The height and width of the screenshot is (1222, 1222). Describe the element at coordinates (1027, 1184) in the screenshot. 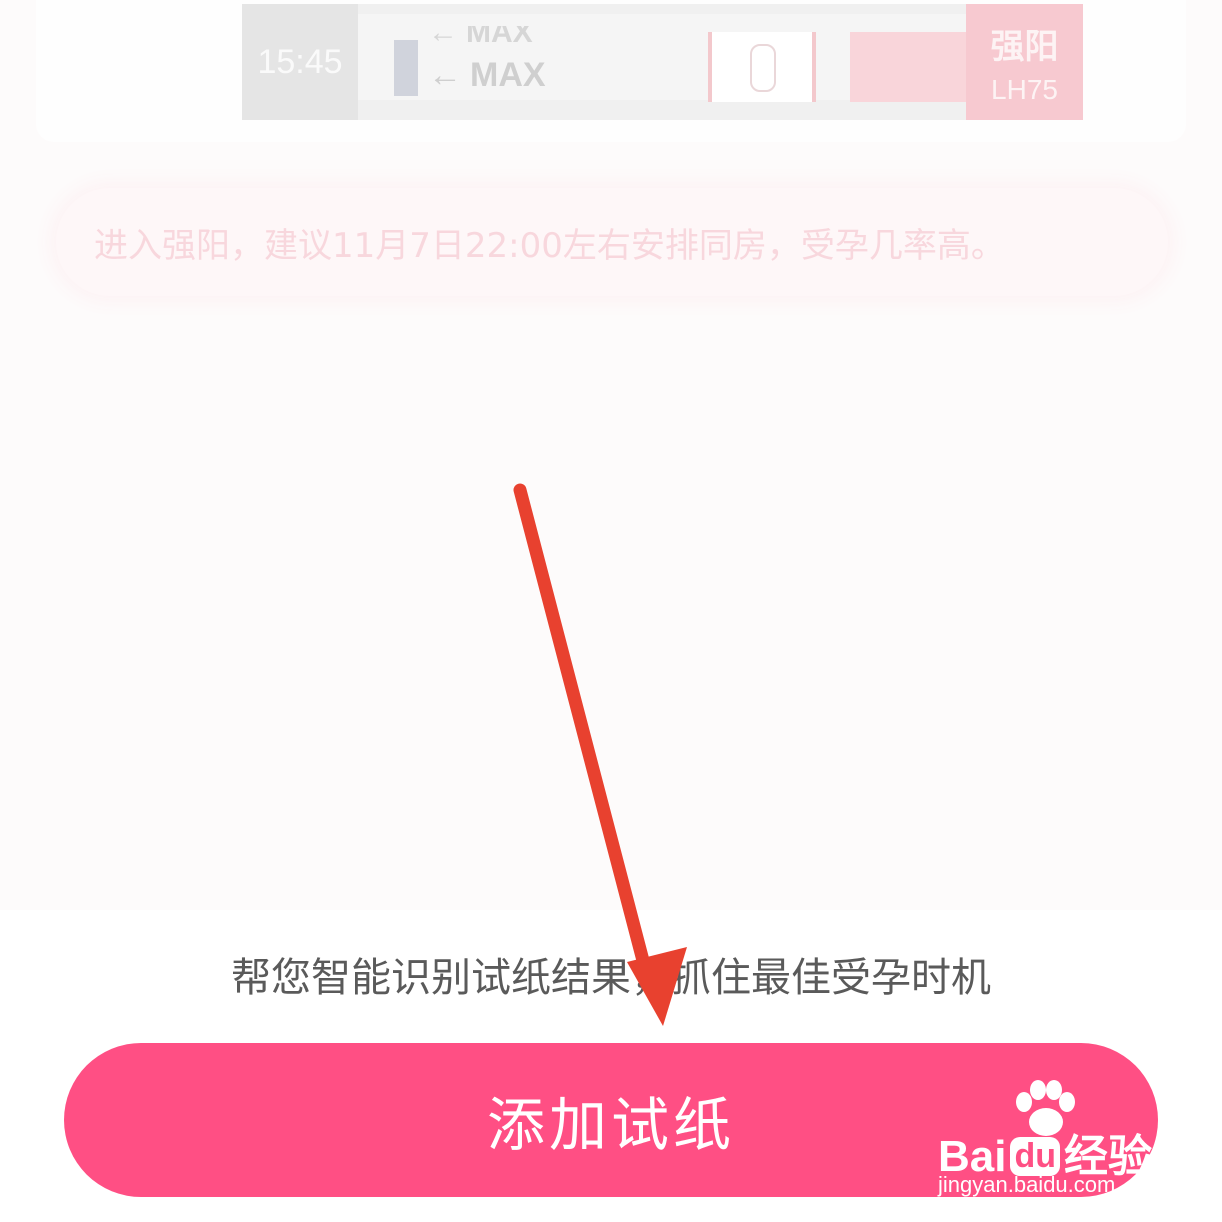

I see `watermark-domain: jingyan.baidu.com` at that location.